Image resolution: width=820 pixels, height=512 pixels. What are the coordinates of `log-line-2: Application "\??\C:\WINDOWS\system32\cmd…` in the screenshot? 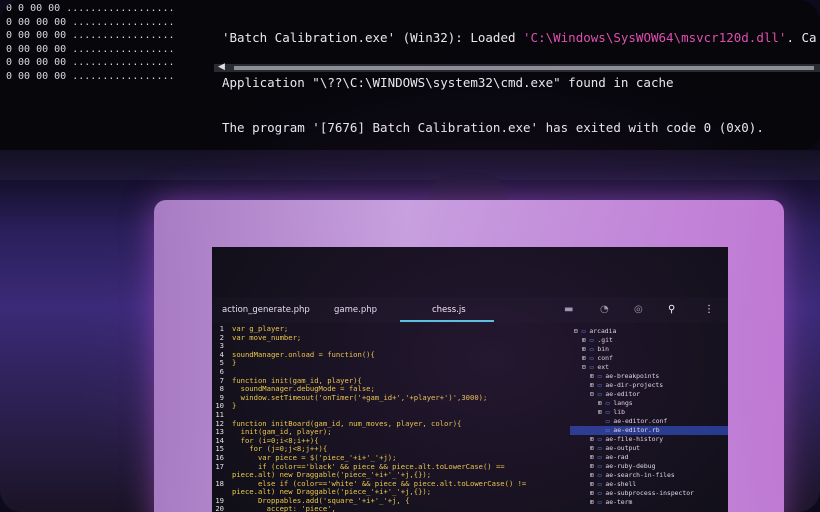 It's located at (448, 82).